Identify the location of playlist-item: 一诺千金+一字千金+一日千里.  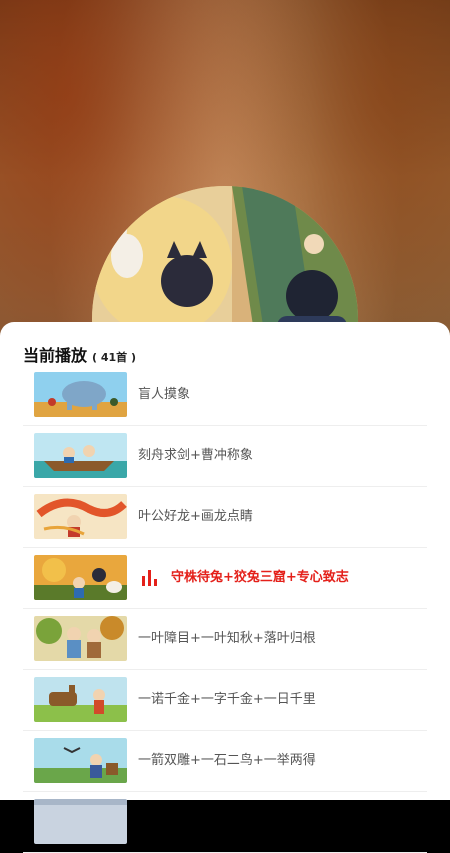
(225, 700).